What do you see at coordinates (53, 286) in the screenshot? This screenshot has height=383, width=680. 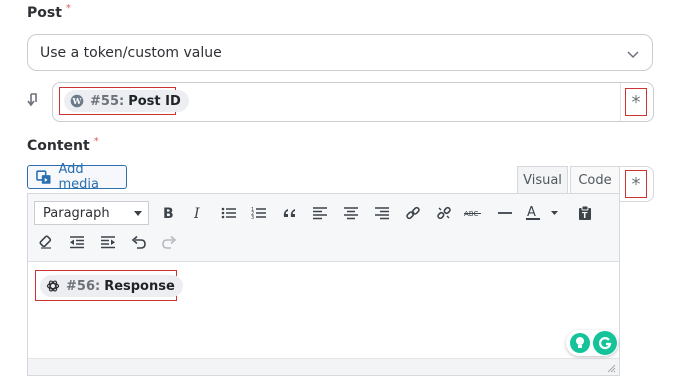 I see `openai-icon` at bounding box center [53, 286].